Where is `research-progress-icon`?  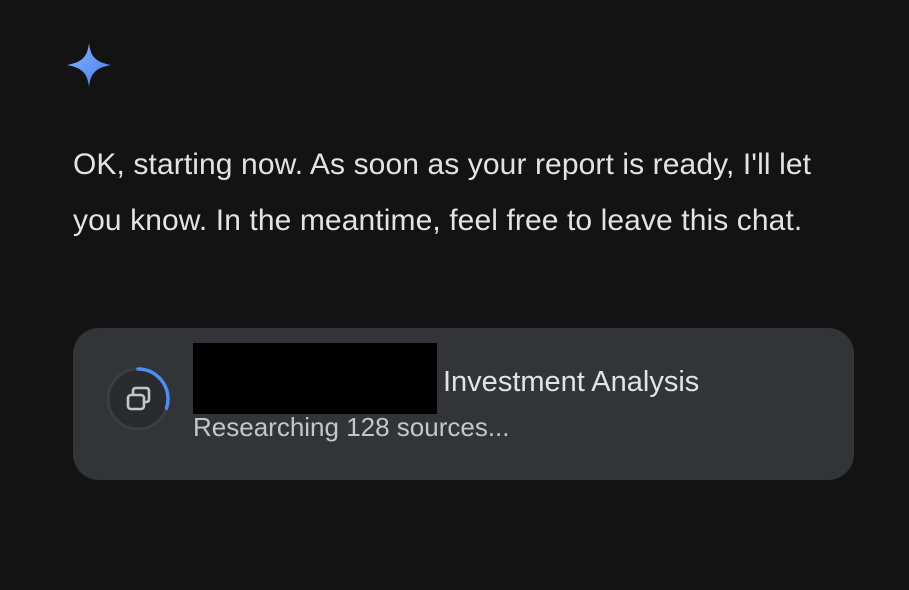 research-progress-icon is located at coordinates (138, 399).